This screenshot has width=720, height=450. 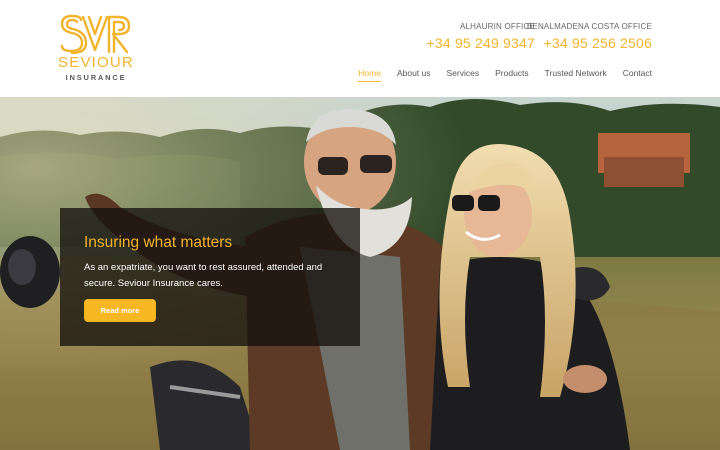 What do you see at coordinates (497, 26) in the screenshot?
I see `office-label: ALHAURIN OFFICE` at bounding box center [497, 26].